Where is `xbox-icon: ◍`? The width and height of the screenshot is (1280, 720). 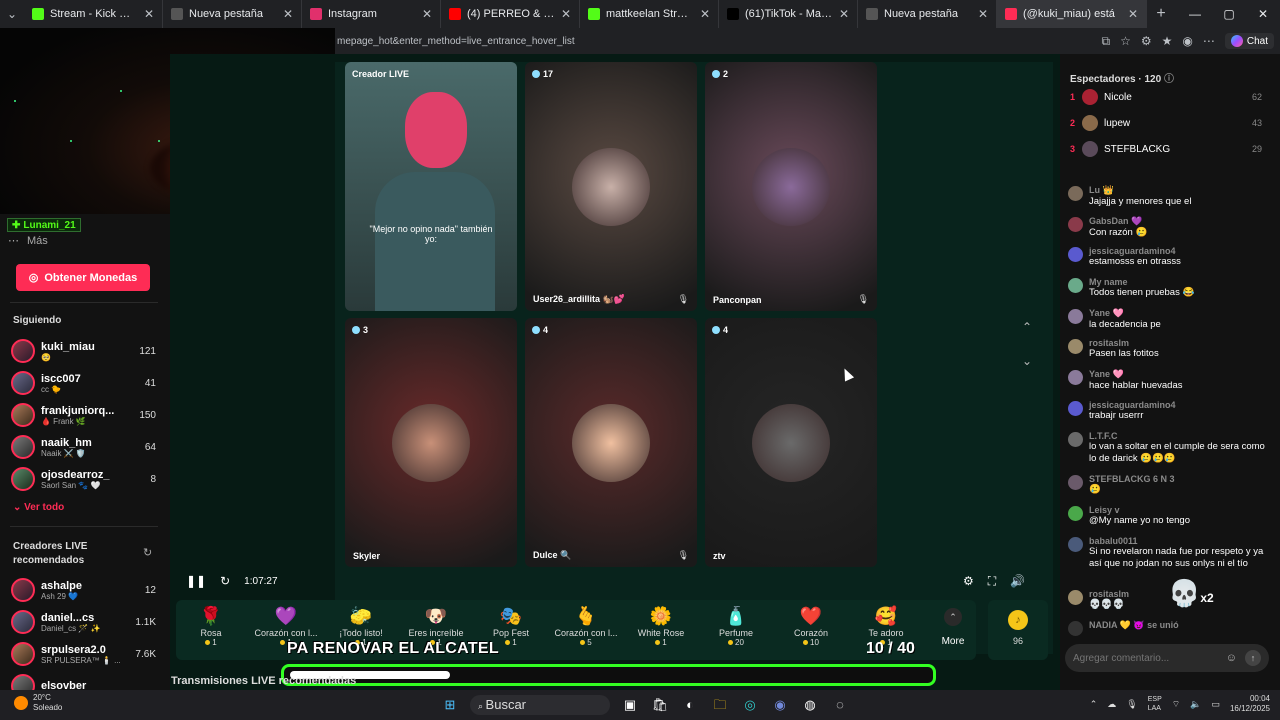
xbox-icon: ◍ is located at coordinates (810, 705).